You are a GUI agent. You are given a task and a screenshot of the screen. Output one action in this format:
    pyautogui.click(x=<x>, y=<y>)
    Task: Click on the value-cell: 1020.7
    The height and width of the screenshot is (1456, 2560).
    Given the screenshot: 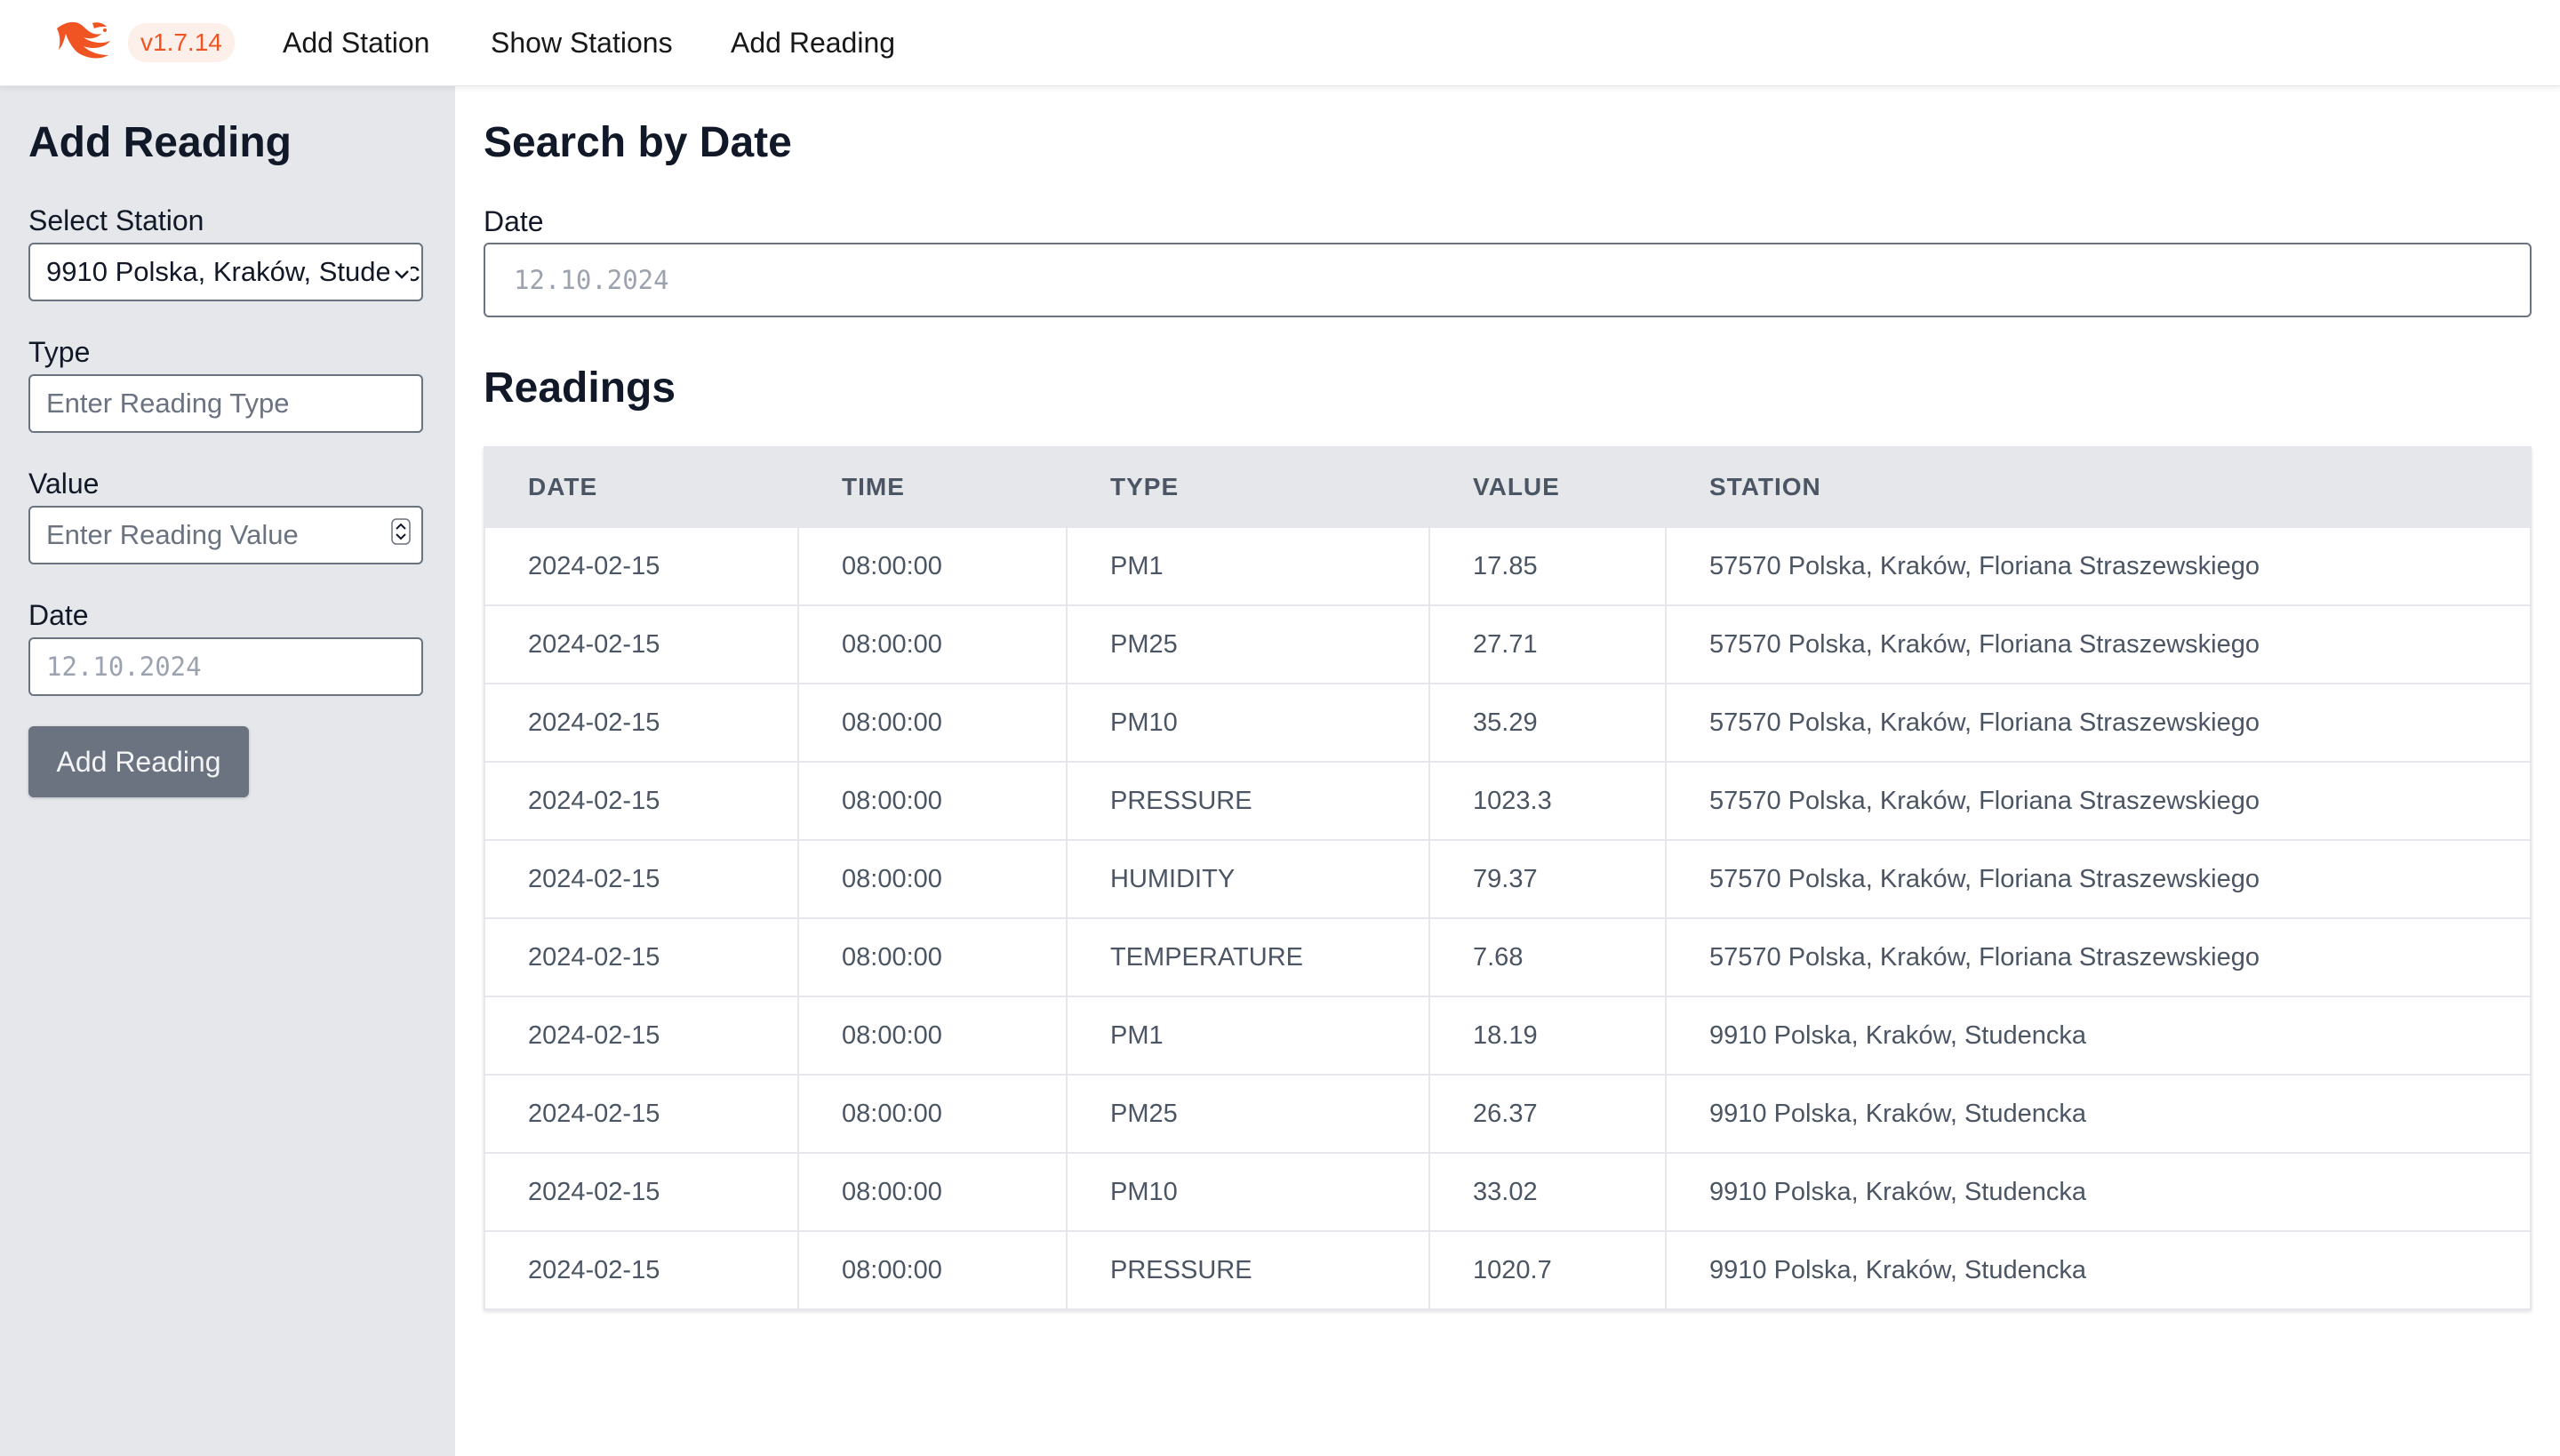 What is the action you would take?
    pyautogui.click(x=1547, y=1270)
    